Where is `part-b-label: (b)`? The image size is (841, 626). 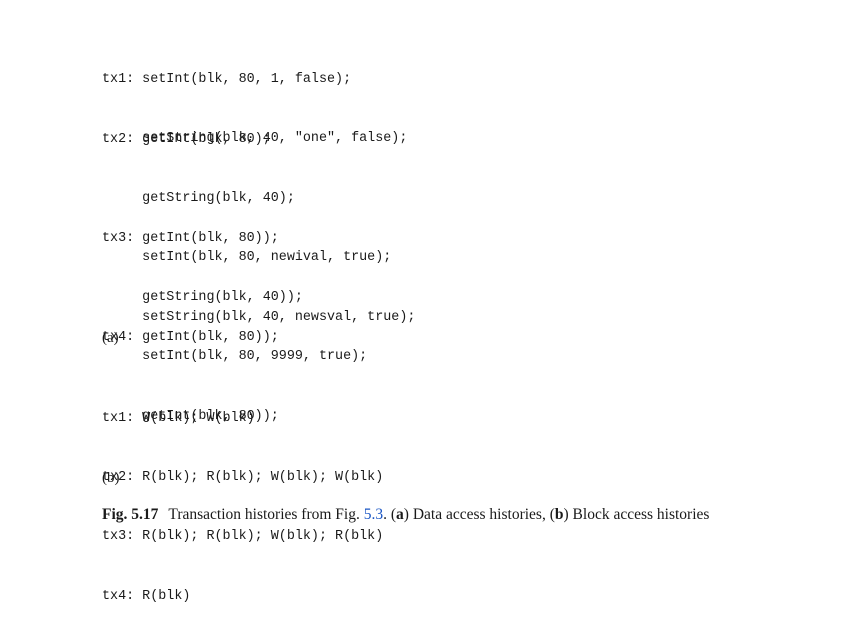
part-b-label: (b) is located at coordinates (111, 478).